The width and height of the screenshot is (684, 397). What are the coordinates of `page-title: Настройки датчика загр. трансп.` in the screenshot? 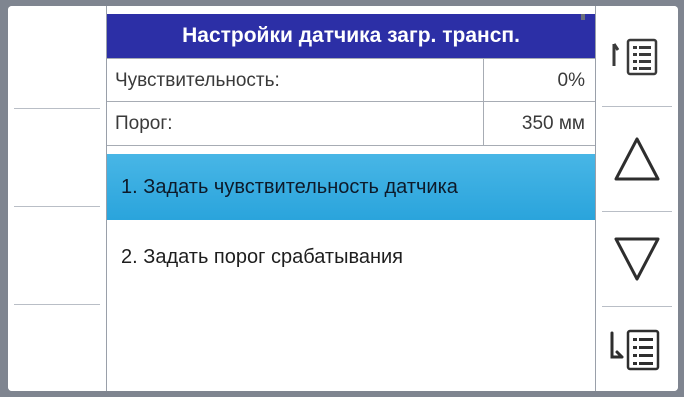 It's located at (351, 36).